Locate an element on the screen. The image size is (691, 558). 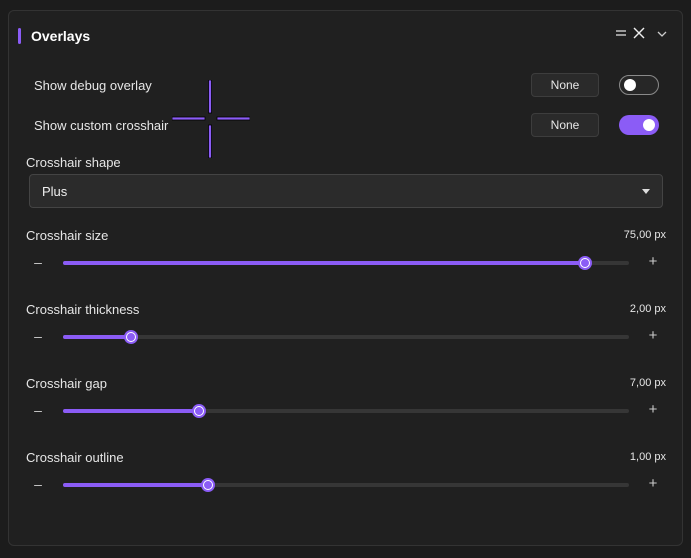
crosshair-size-label: Crosshair size is located at coordinates (67, 235).